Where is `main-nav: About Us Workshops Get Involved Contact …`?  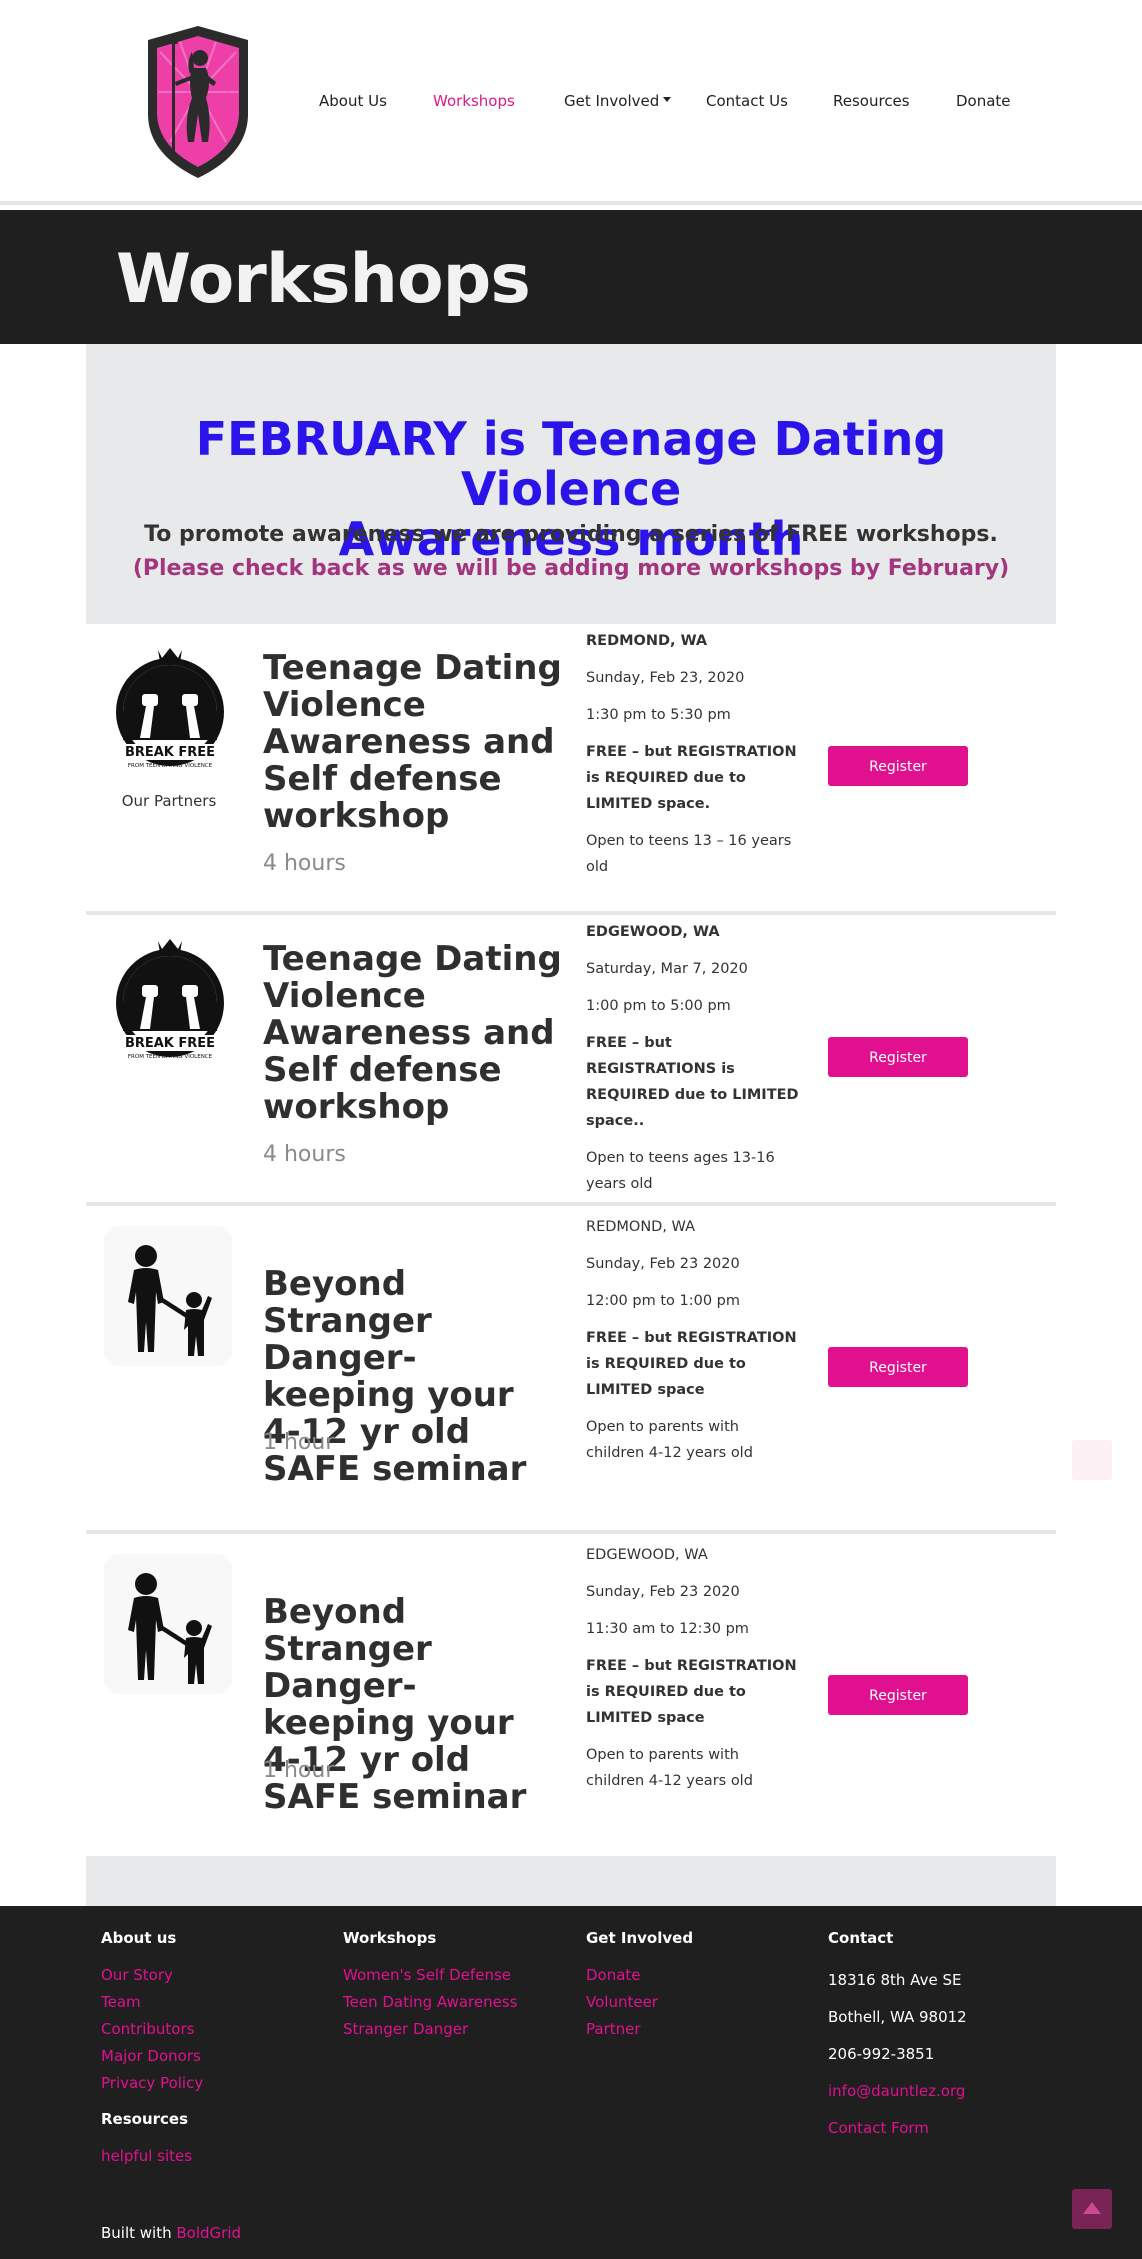 main-nav: About Us Workshops Get Involved Contact … is located at coordinates (571, 104).